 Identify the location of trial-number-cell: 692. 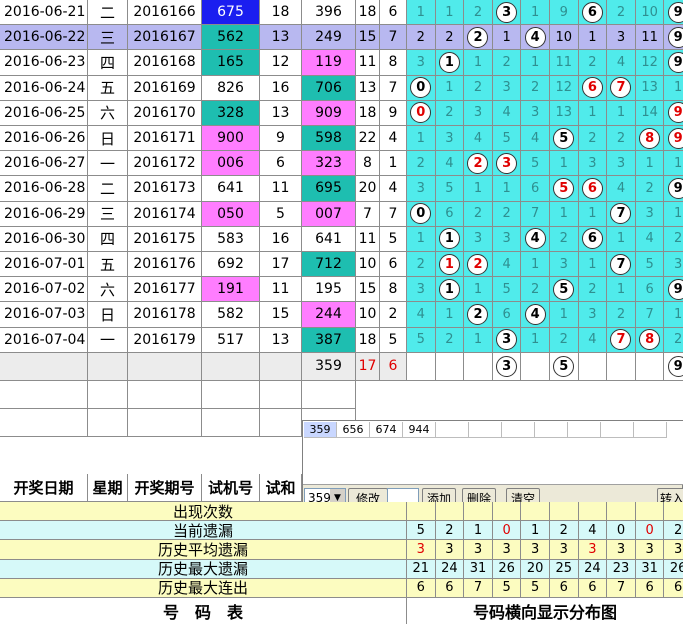
(231, 265).